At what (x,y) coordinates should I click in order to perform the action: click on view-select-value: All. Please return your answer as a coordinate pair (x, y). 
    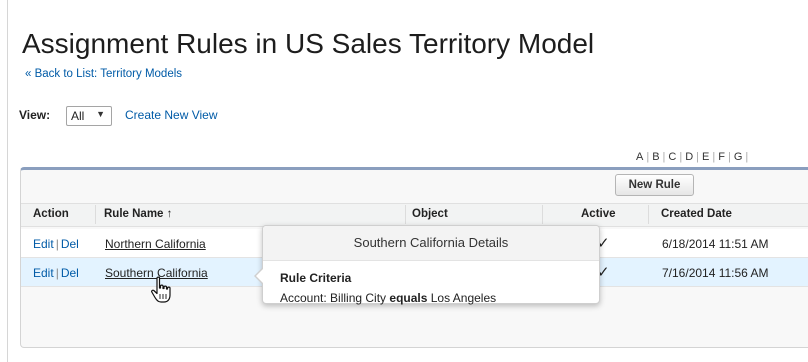
    Looking at the image, I should click on (78, 116).